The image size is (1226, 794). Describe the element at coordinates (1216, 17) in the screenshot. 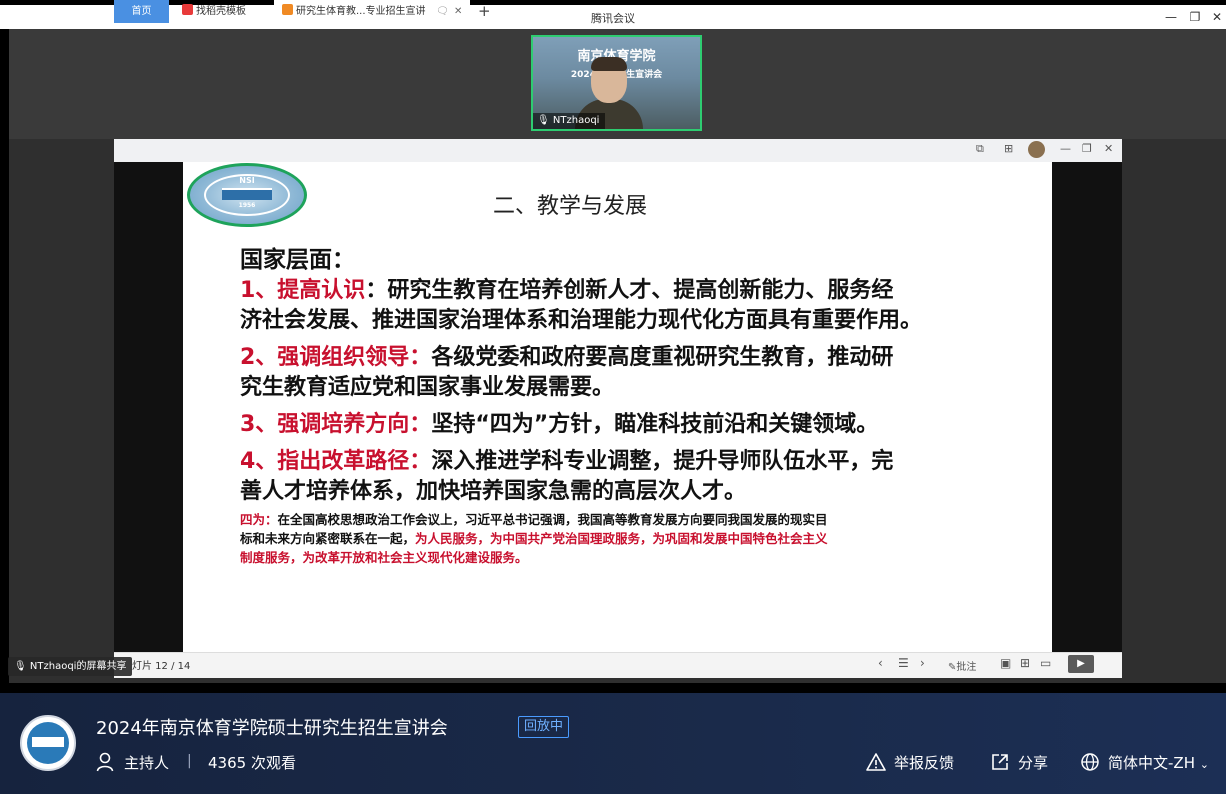

I see `close-icon: ✕` at that location.